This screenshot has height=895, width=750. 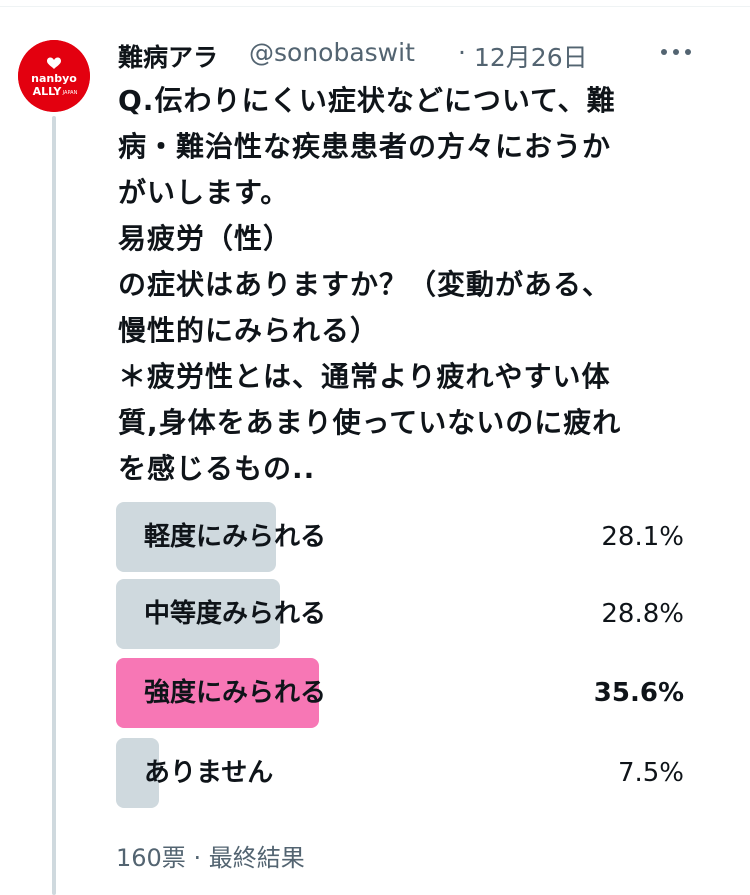 What do you see at coordinates (676, 52) in the screenshot?
I see `more-options-button` at bounding box center [676, 52].